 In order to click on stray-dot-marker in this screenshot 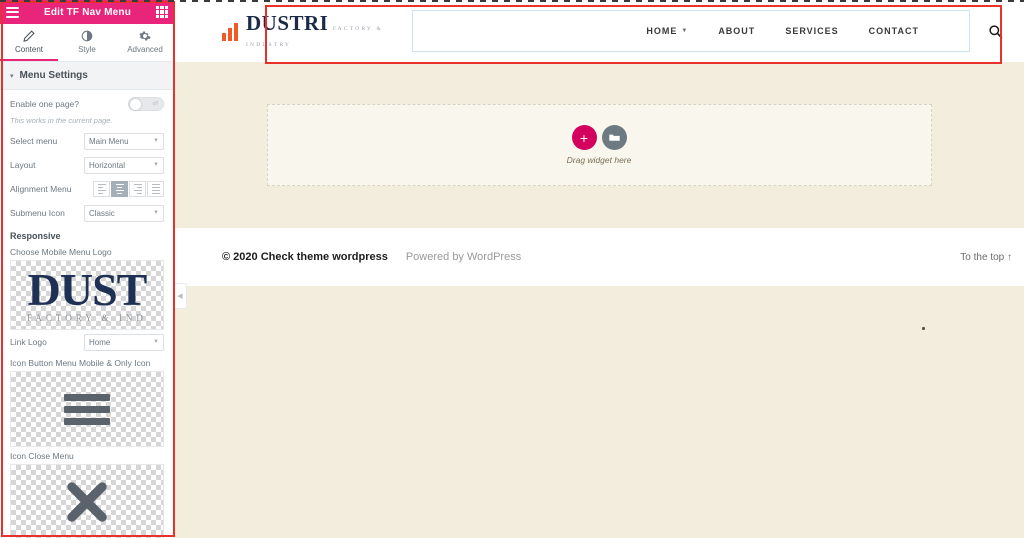, I will do `click(923, 328)`.